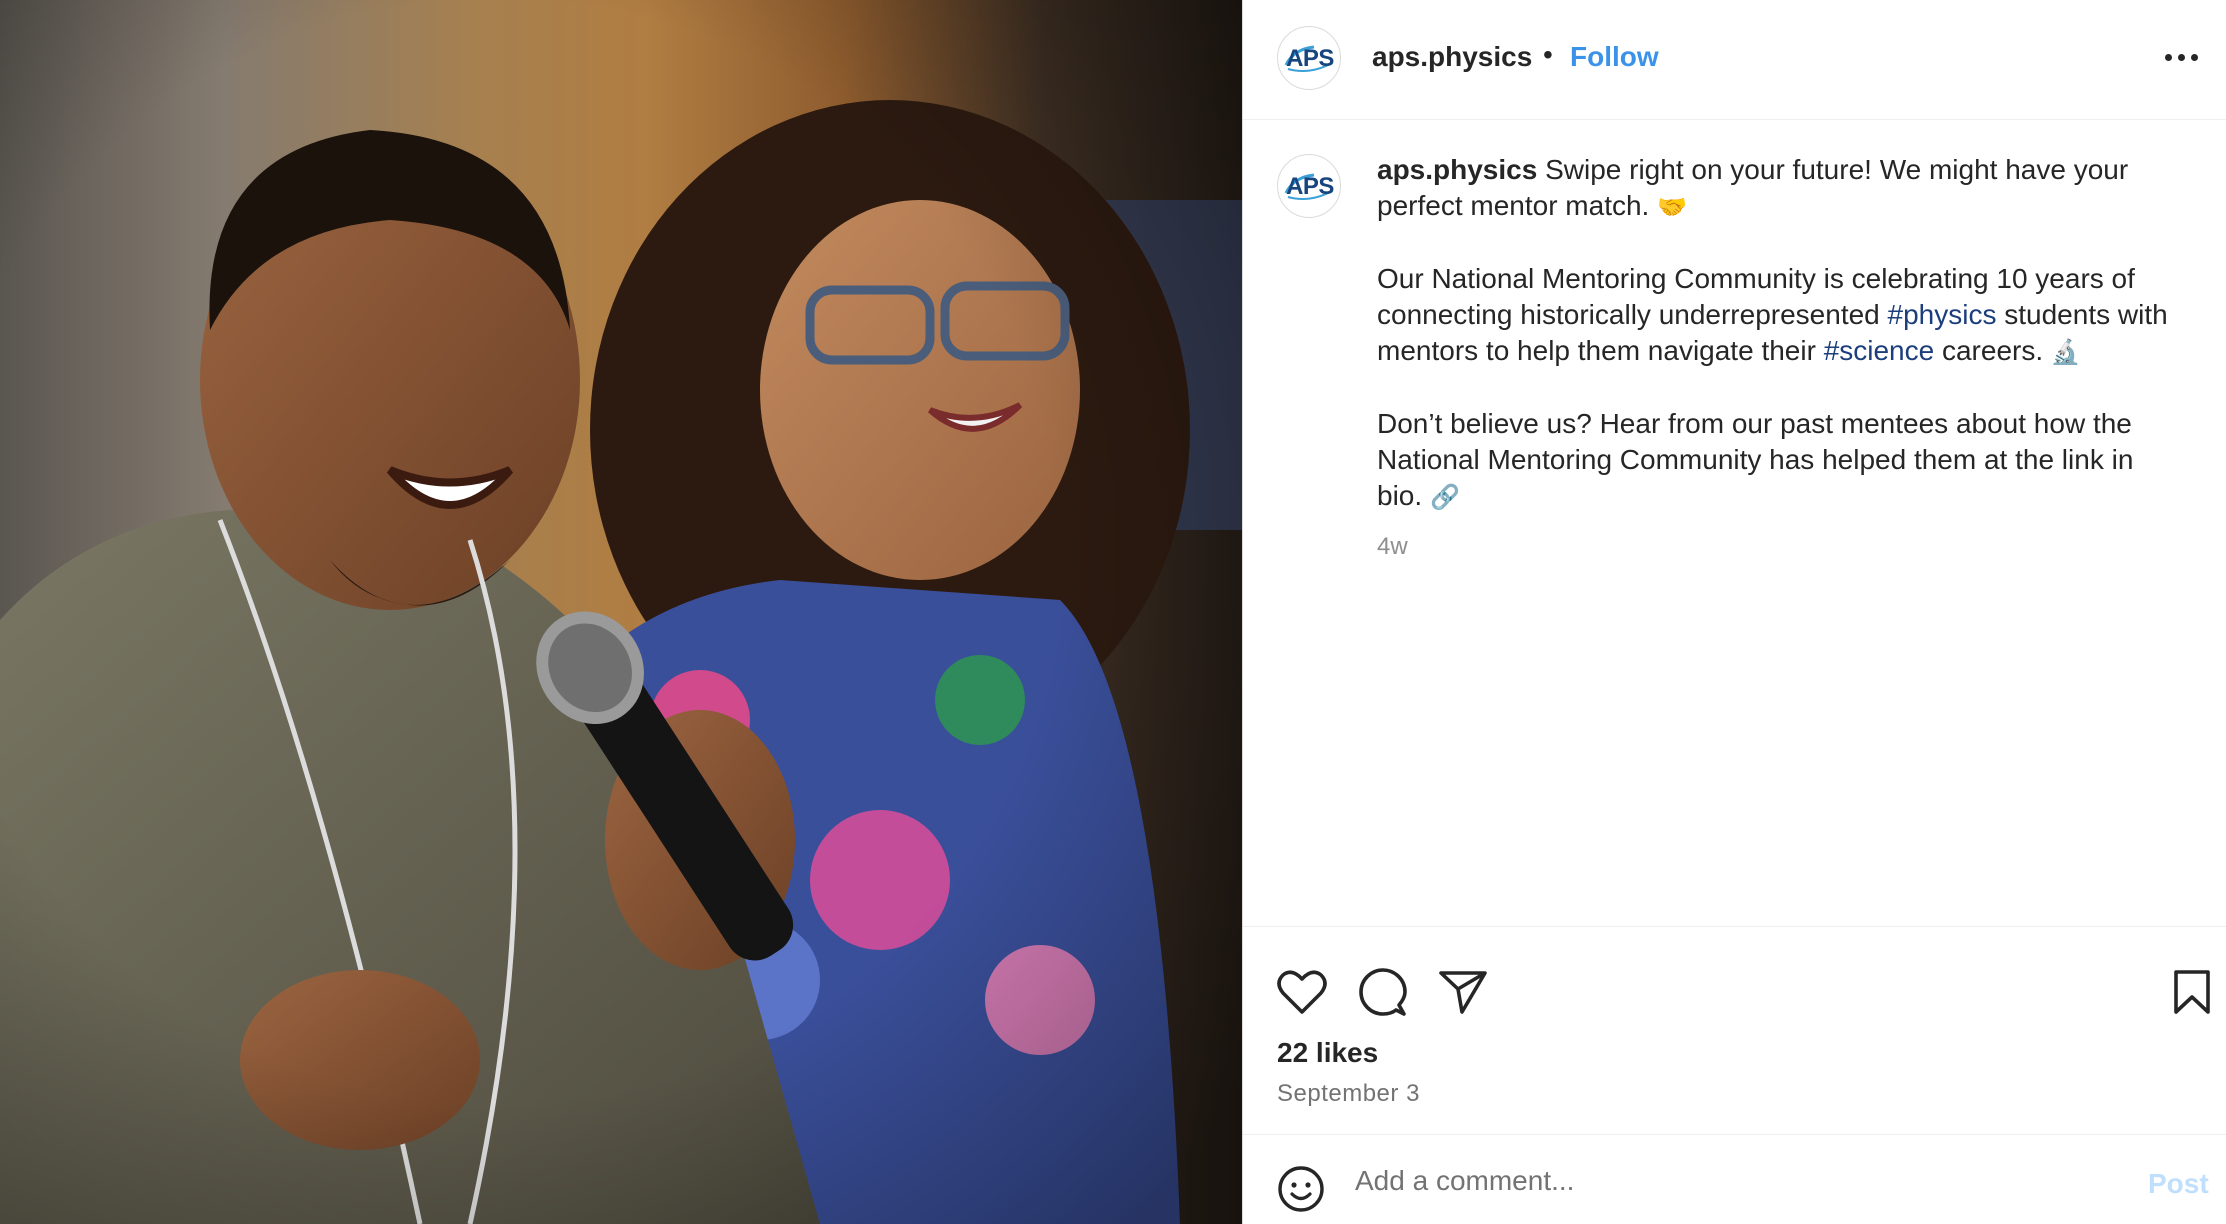 Image resolution: width=2226 pixels, height=1224 pixels. Describe the element at coordinates (1452, 57) in the screenshot. I see `post-username: aps.physics` at that location.